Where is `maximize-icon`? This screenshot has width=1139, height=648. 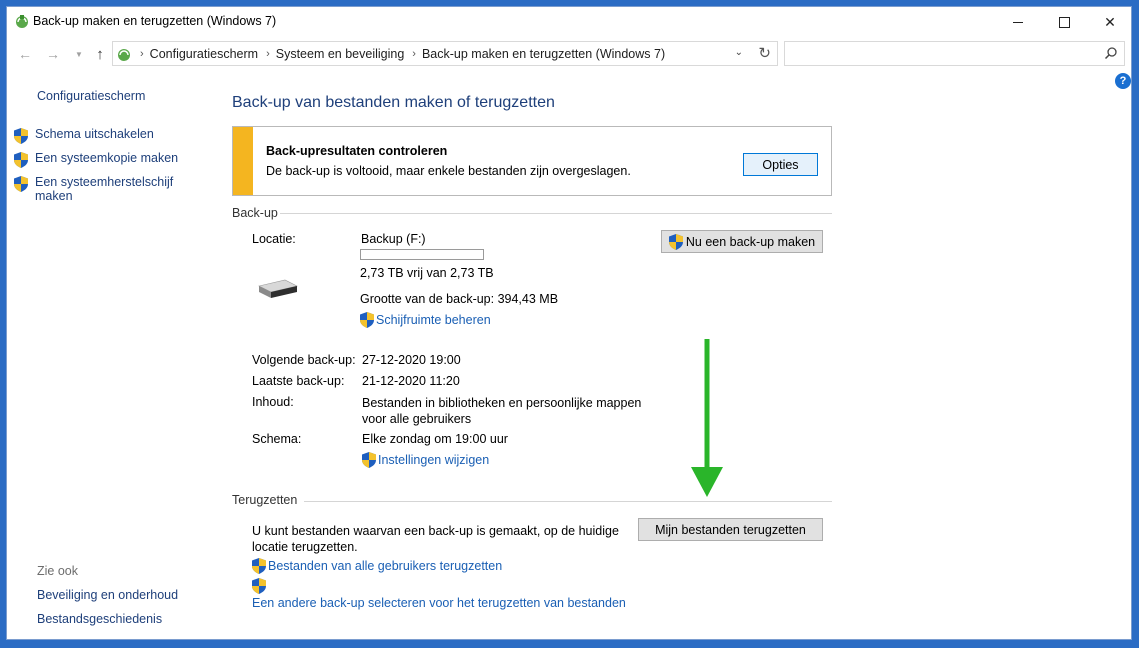
maximize-icon is located at coordinates (1064, 22).